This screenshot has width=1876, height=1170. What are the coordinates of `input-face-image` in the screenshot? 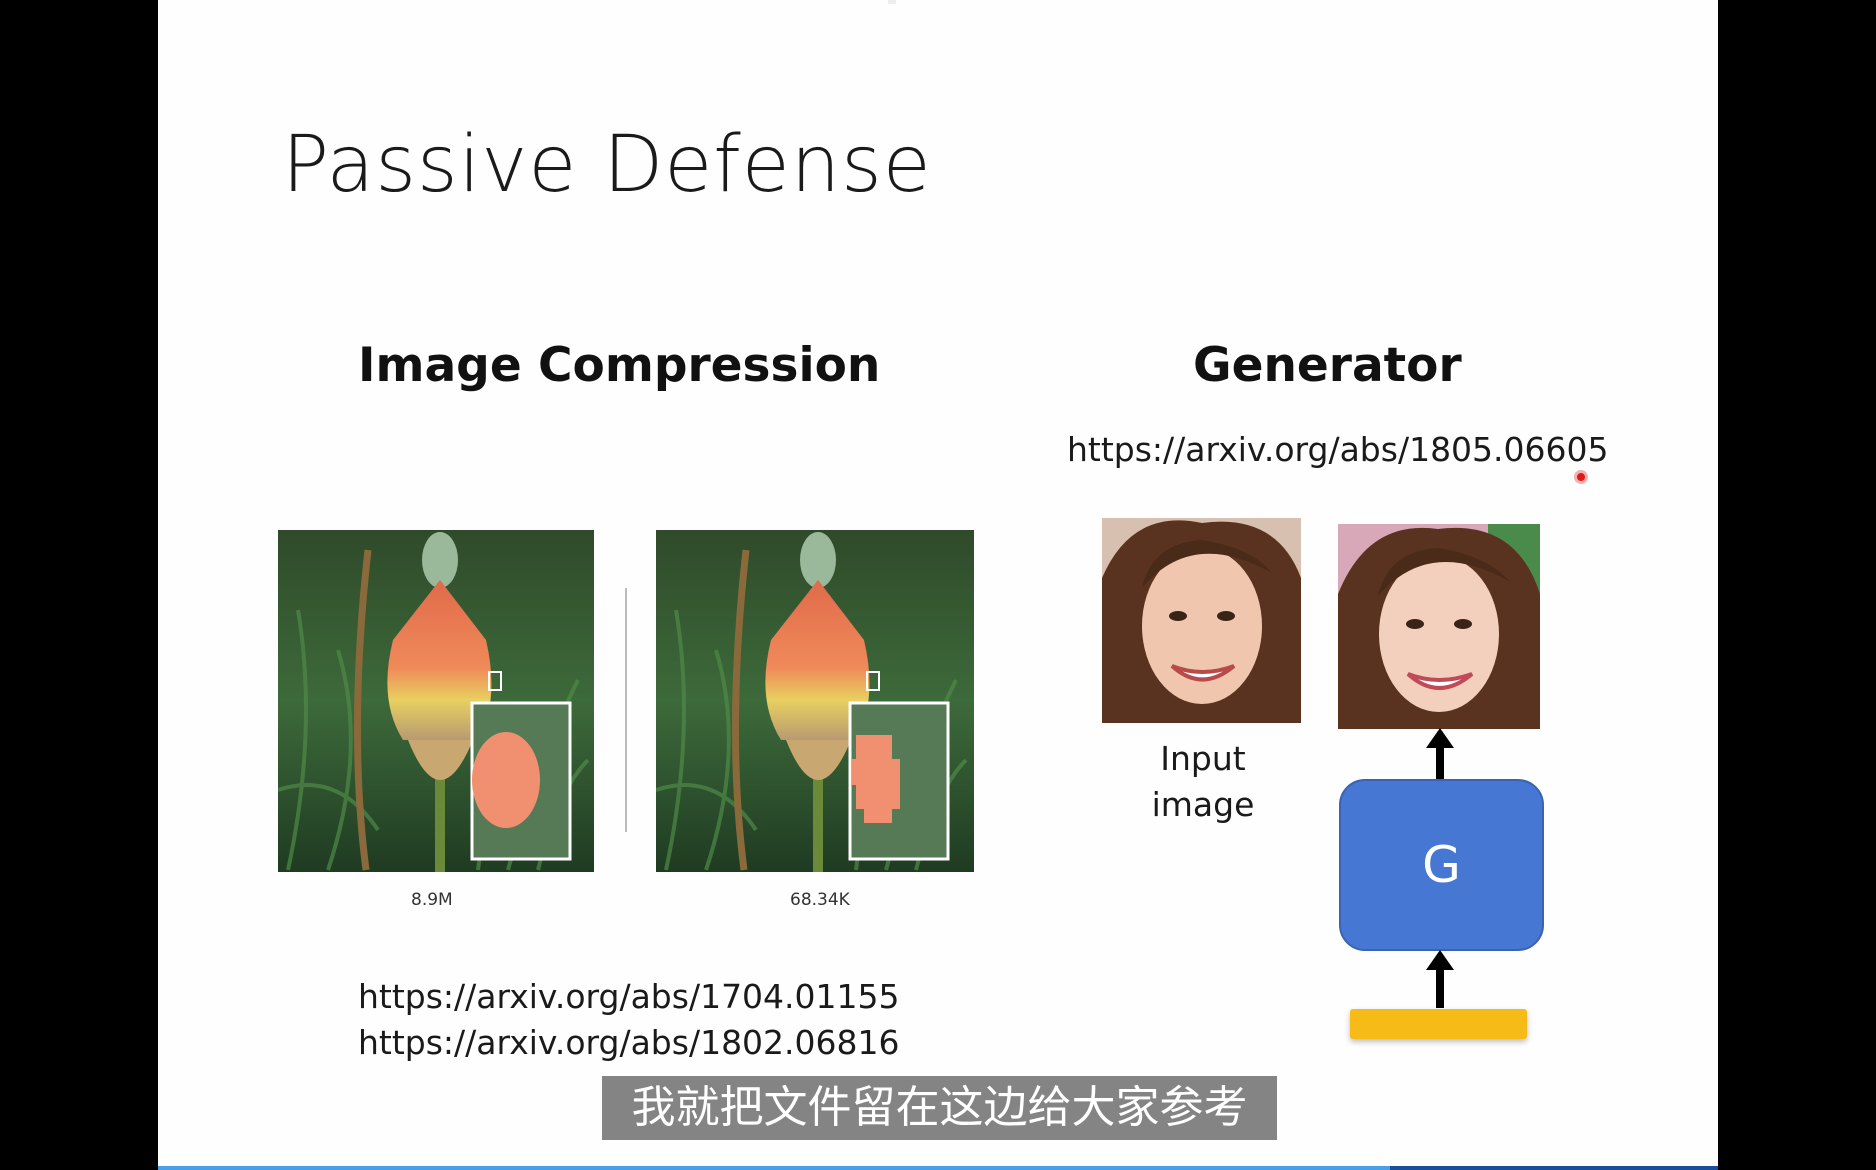 It's located at (1201, 620).